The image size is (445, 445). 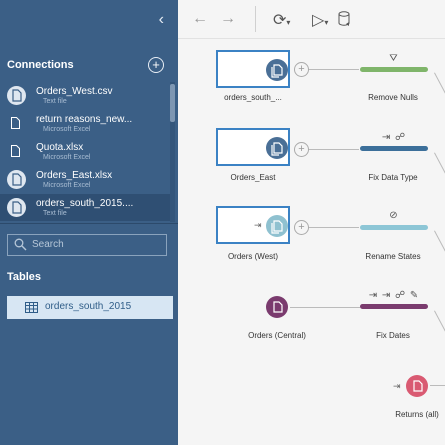 I want to click on change-type-icon: ⇥ ☍, so click(x=394, y=137).